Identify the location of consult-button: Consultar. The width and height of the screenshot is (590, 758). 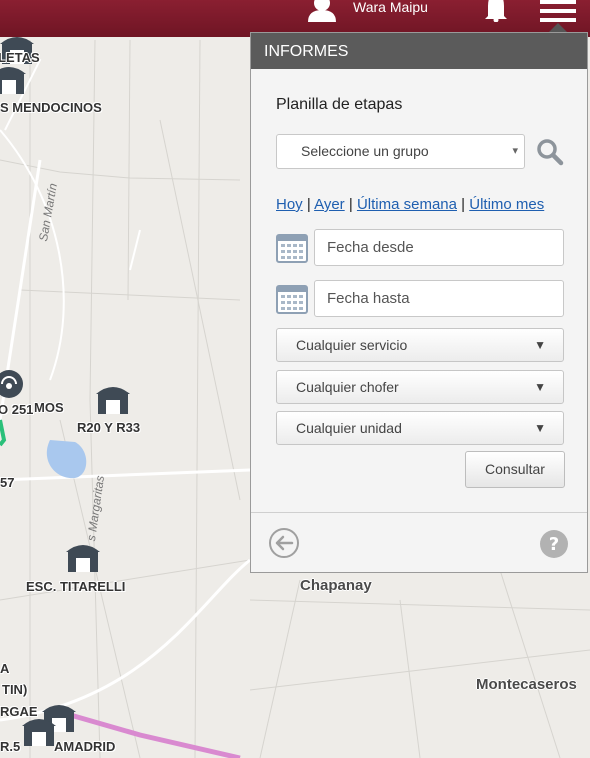
(515, 469).